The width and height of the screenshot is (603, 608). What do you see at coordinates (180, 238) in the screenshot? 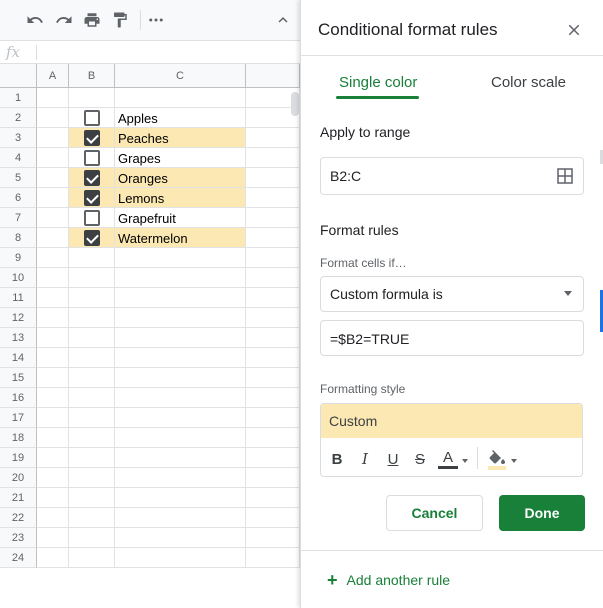
I see `cell-c: Watermelon` at bounding box center [180, 238].